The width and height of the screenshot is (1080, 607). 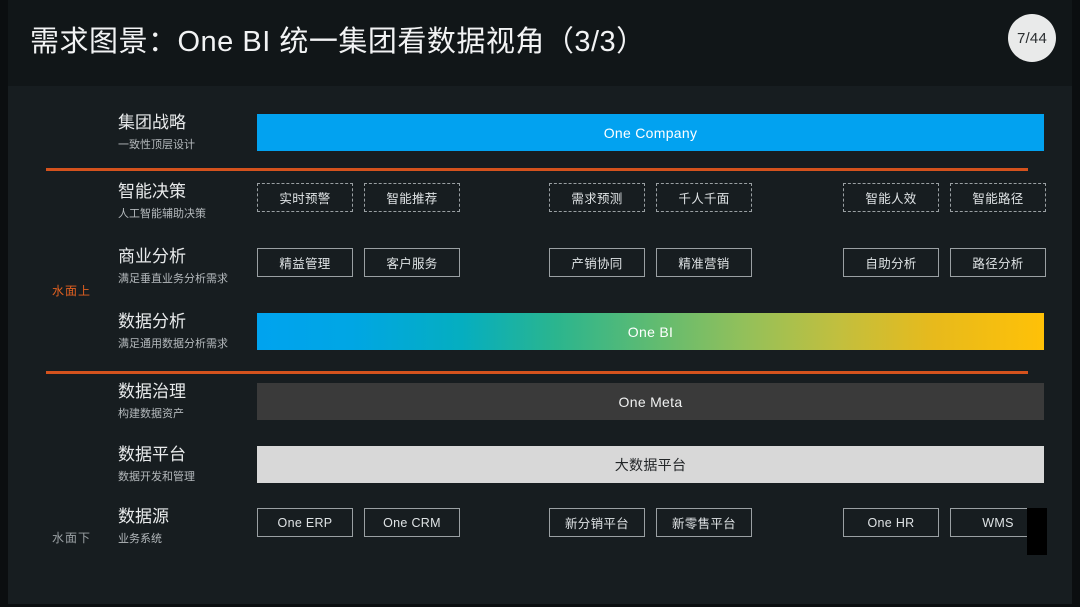 What do you see at coordinates (140, 539) in the screenshot?
I see `row-subtitle: 业务系统` at bounding box center [140, 539].